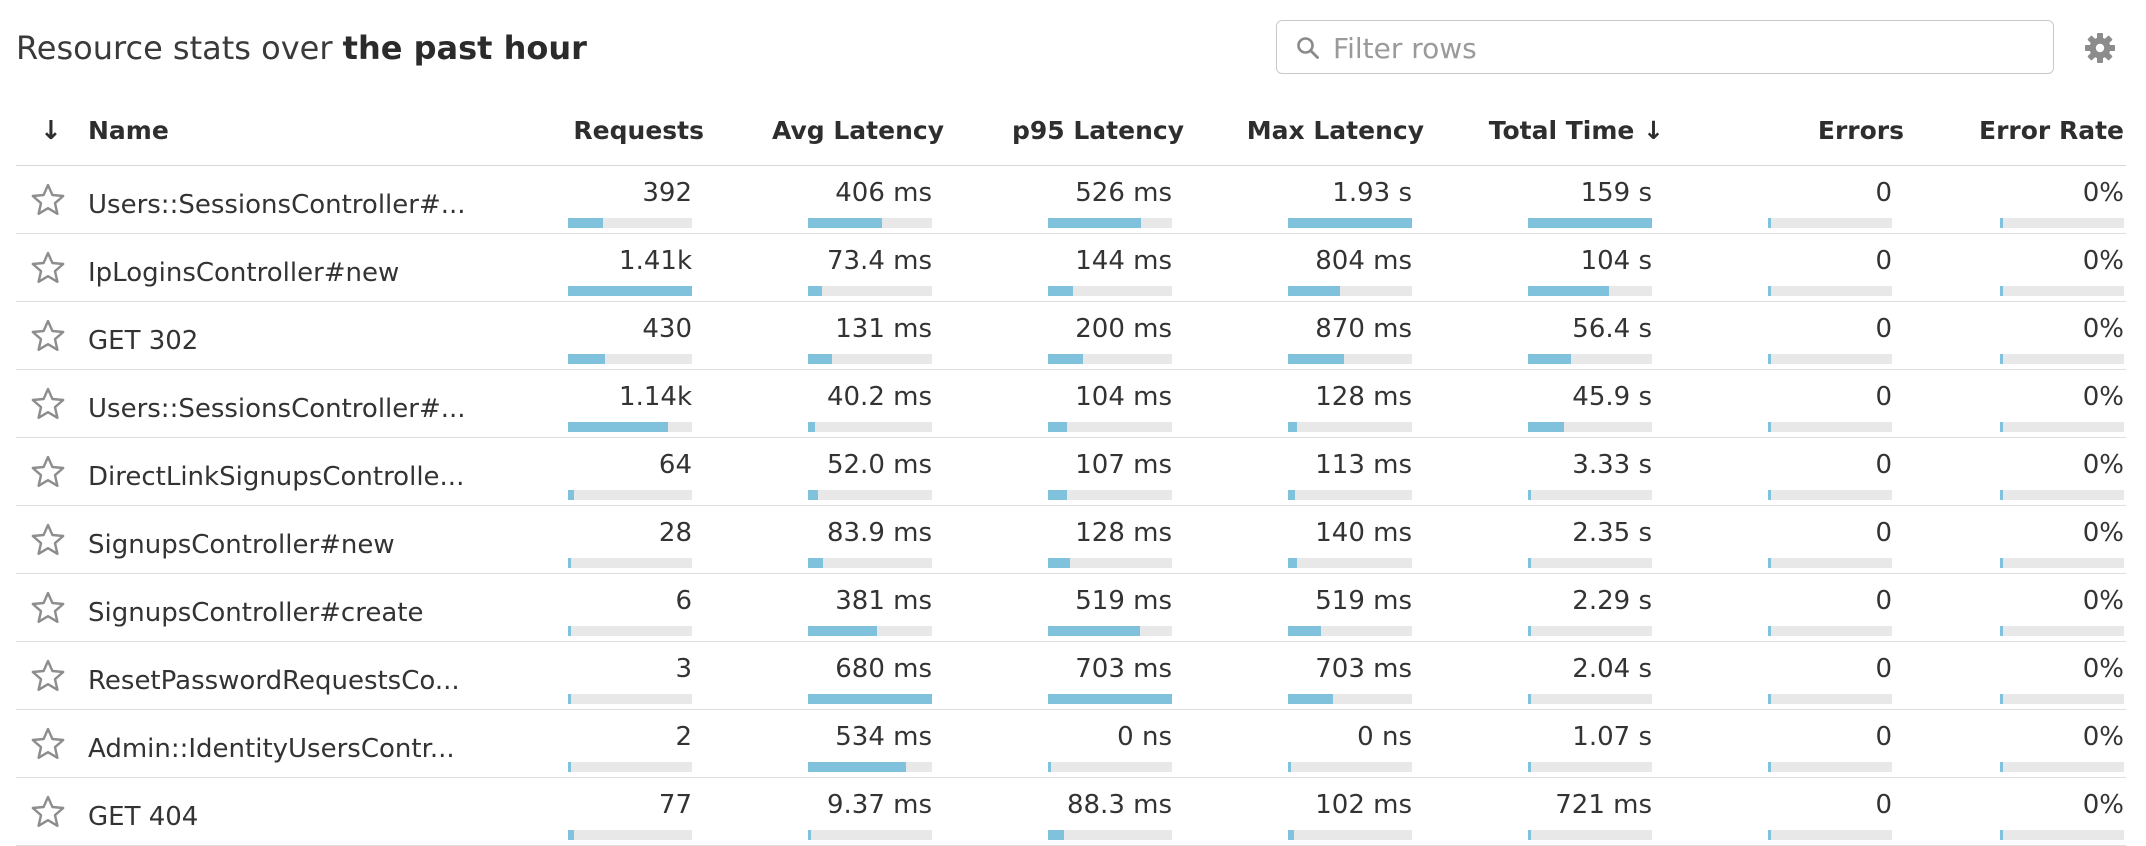 The width and height of the screenshot is (2146, 846). What do you see at coordinates (1310, 699) in the screenshot?
I see `max-latency-cell-bar-fill` at bounding box center [1310, 699].